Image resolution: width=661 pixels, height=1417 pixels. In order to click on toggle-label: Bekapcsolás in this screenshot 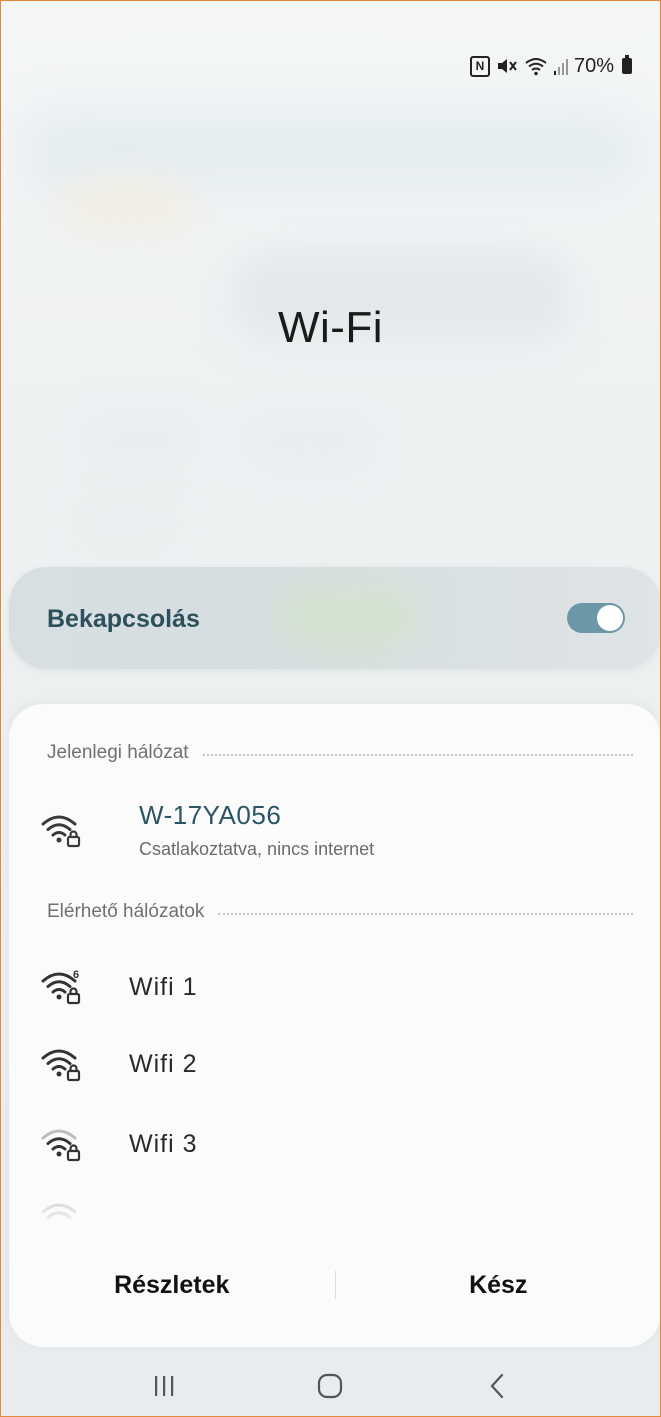, I will do `click(123, 619)`.